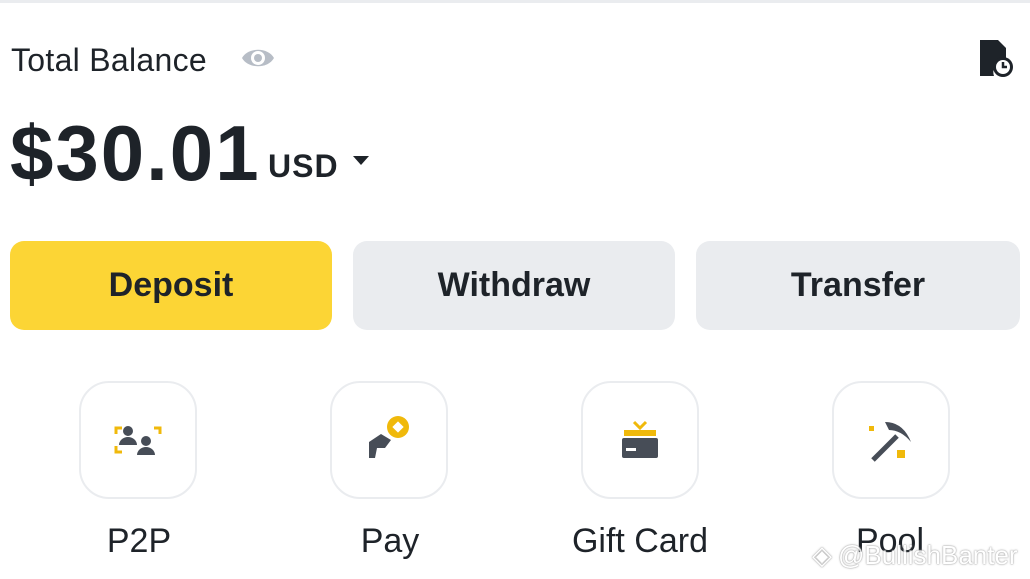 The image size is (1030, 579). I want to click on p2p-label: P2P, so click(139, 541).